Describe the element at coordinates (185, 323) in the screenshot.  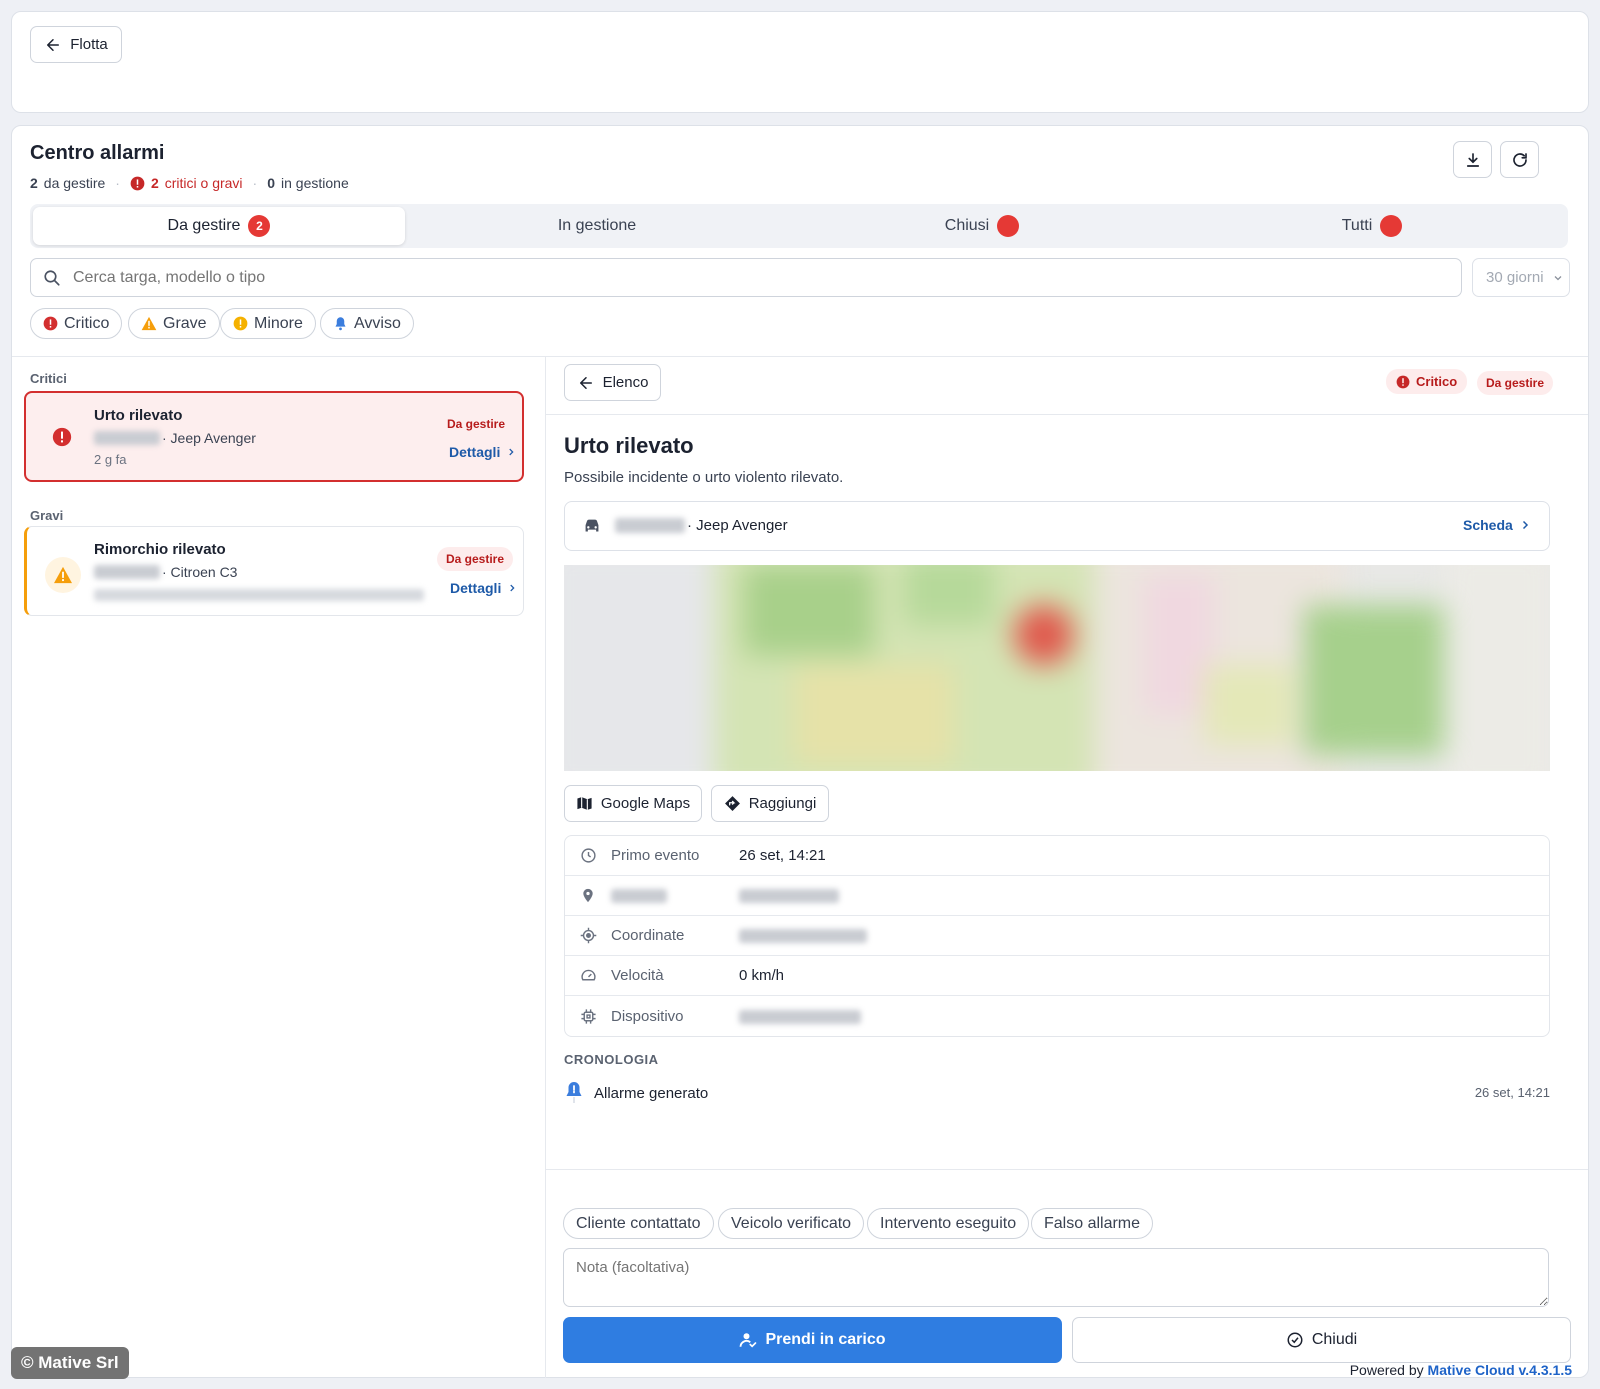
I see `filter-label: Grave` at that location.